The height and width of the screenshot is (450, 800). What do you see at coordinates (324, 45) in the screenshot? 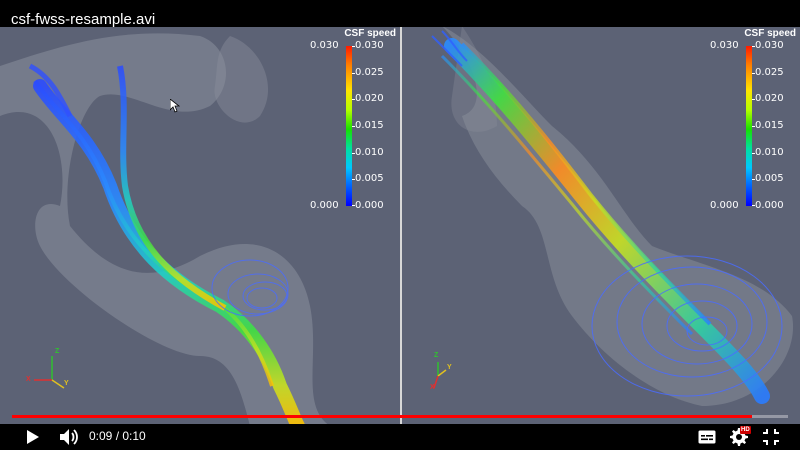
I see `left-colorbar-max: 0.030` at bounding box center [324, 45].